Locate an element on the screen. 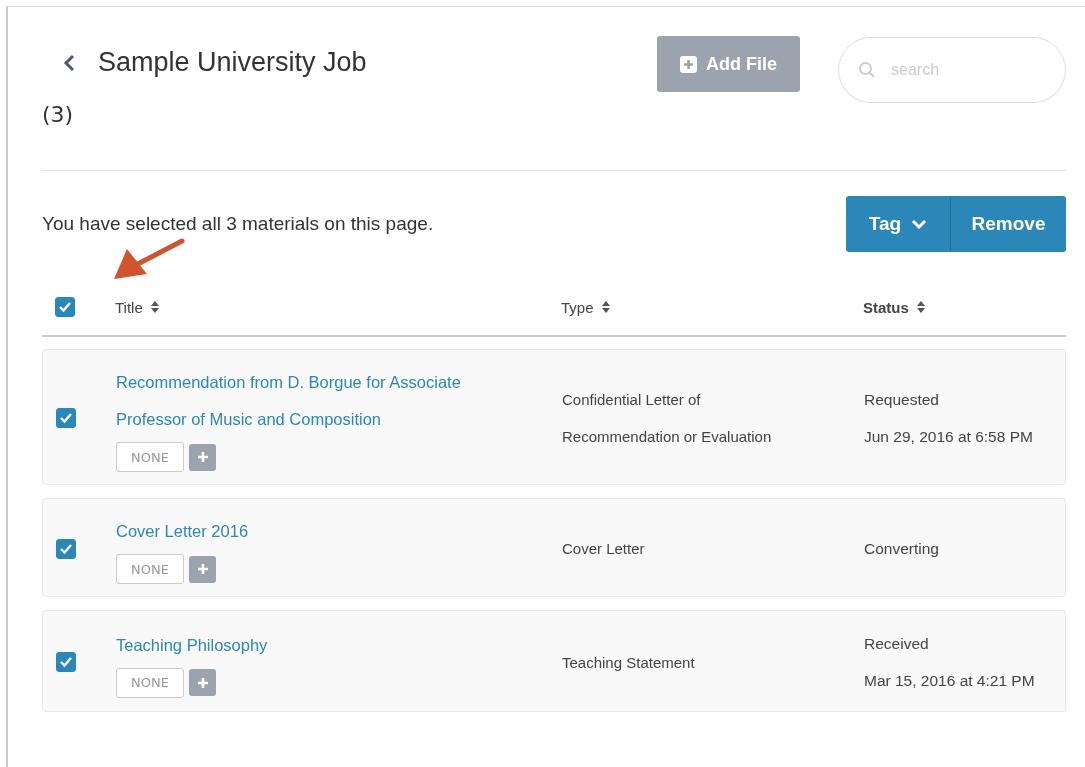 The width and height of the screenshot is (1085, 767). chevron-left-icon is located at coordinates (69, 62).